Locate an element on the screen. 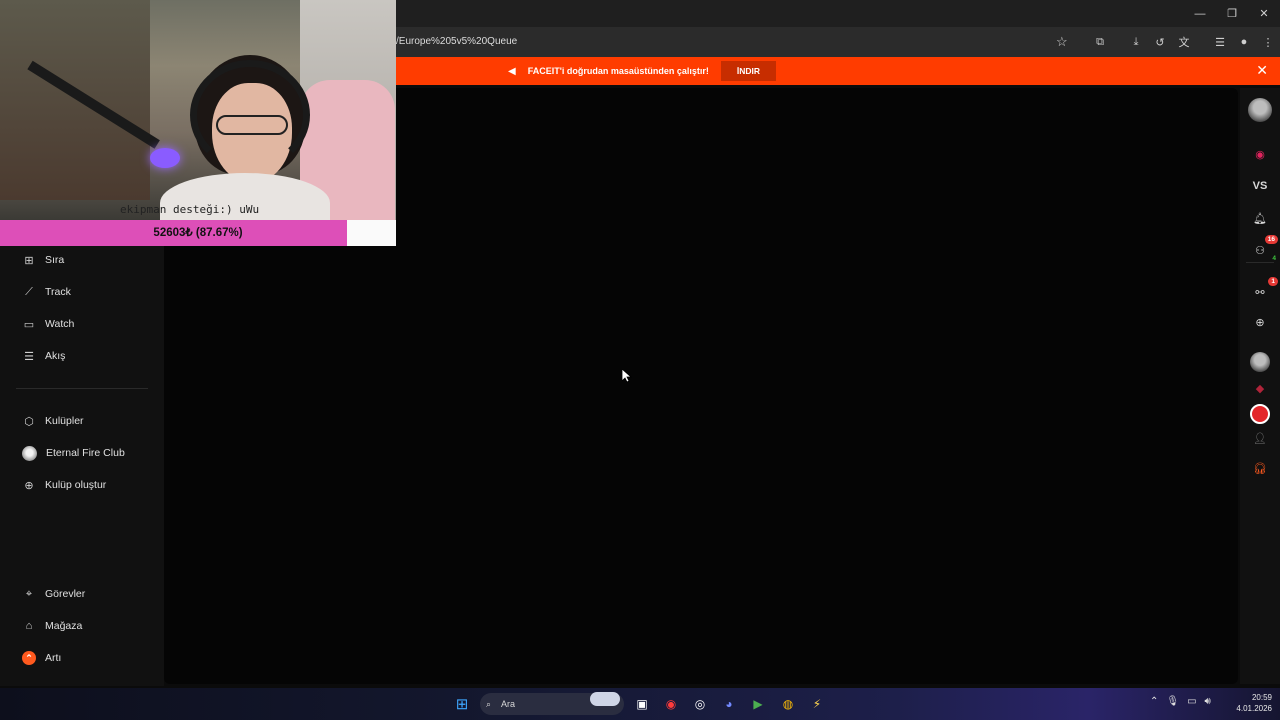 The width and height of the screenshot is (1280, 720). sidebar-item-shop: ⌂ Mağaza is located at coordinates (52, 626).